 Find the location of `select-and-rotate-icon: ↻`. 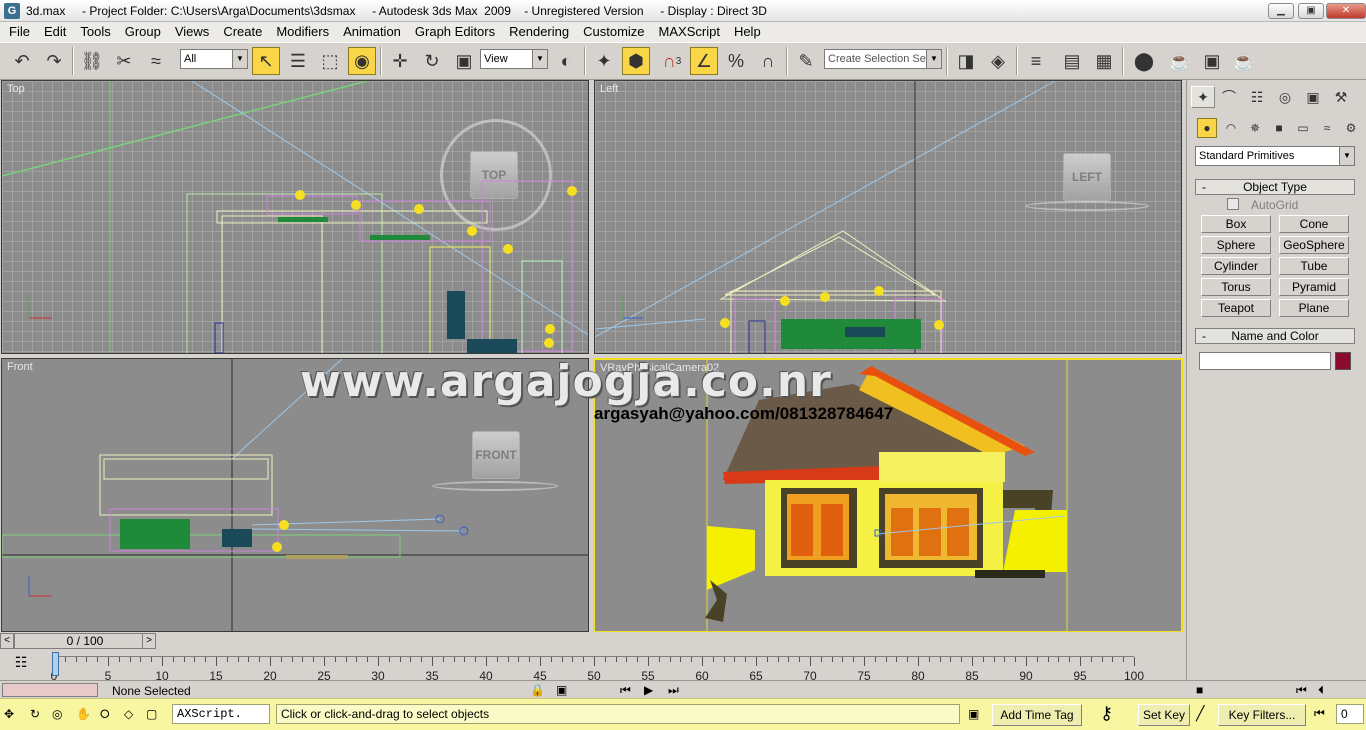

select-and-rotate-icon: ↻ is located at coordinates (432, 61).